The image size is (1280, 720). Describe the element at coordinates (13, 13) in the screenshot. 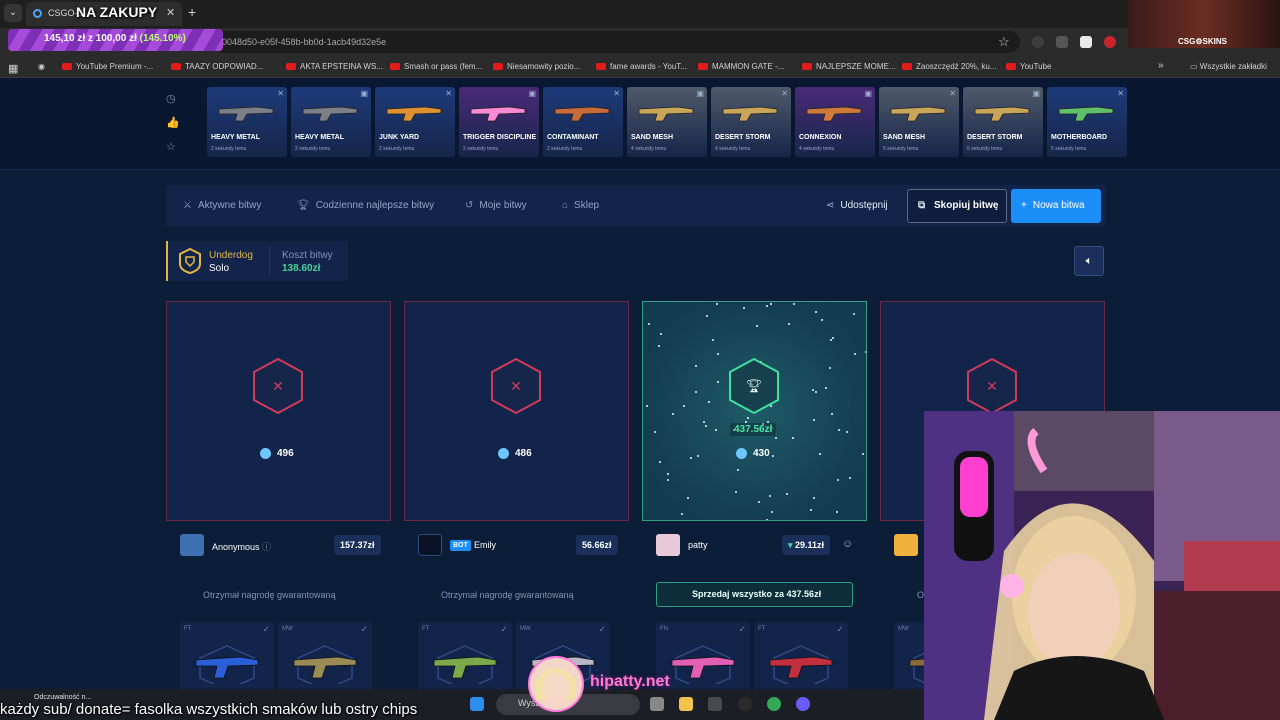

I see `tab-search-button: ⌄` at that location.